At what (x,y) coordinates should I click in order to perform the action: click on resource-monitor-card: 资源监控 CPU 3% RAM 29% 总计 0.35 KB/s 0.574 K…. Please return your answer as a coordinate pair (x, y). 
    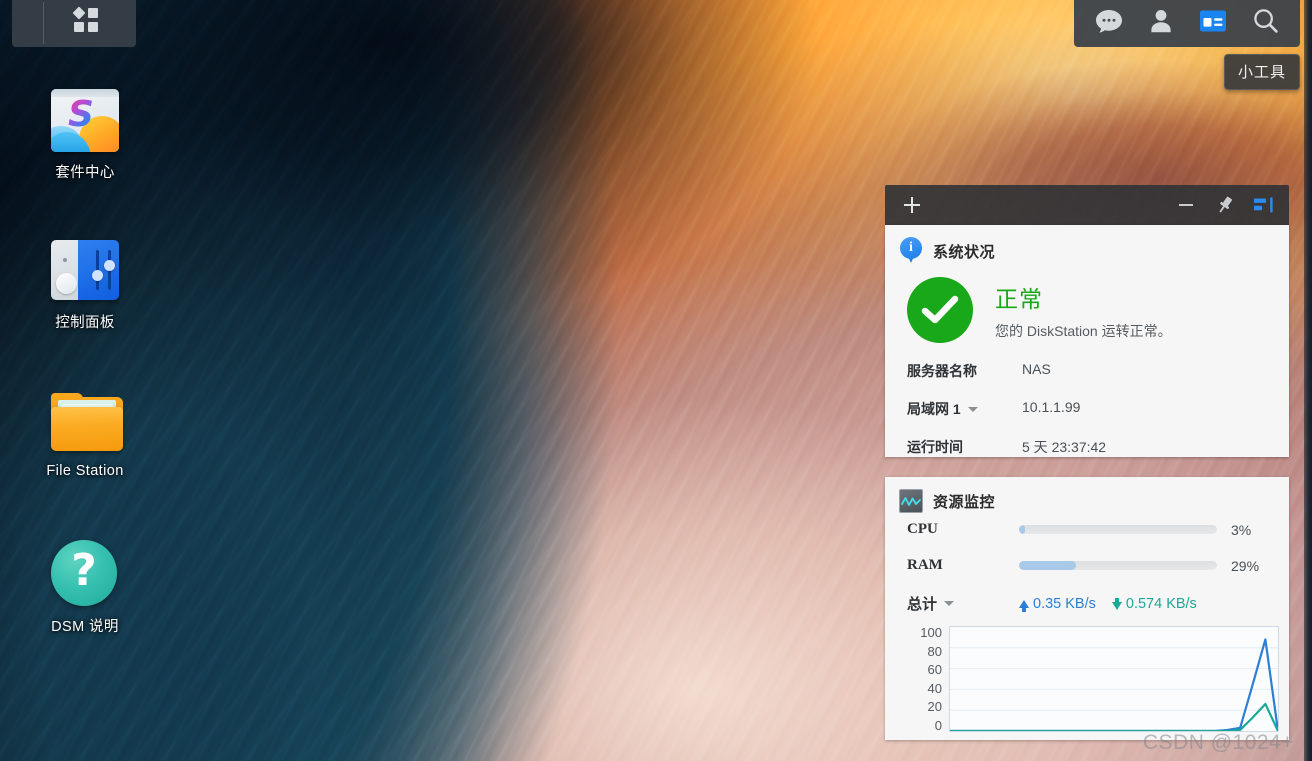
    Looking at the image, I should click on (1087, 608).